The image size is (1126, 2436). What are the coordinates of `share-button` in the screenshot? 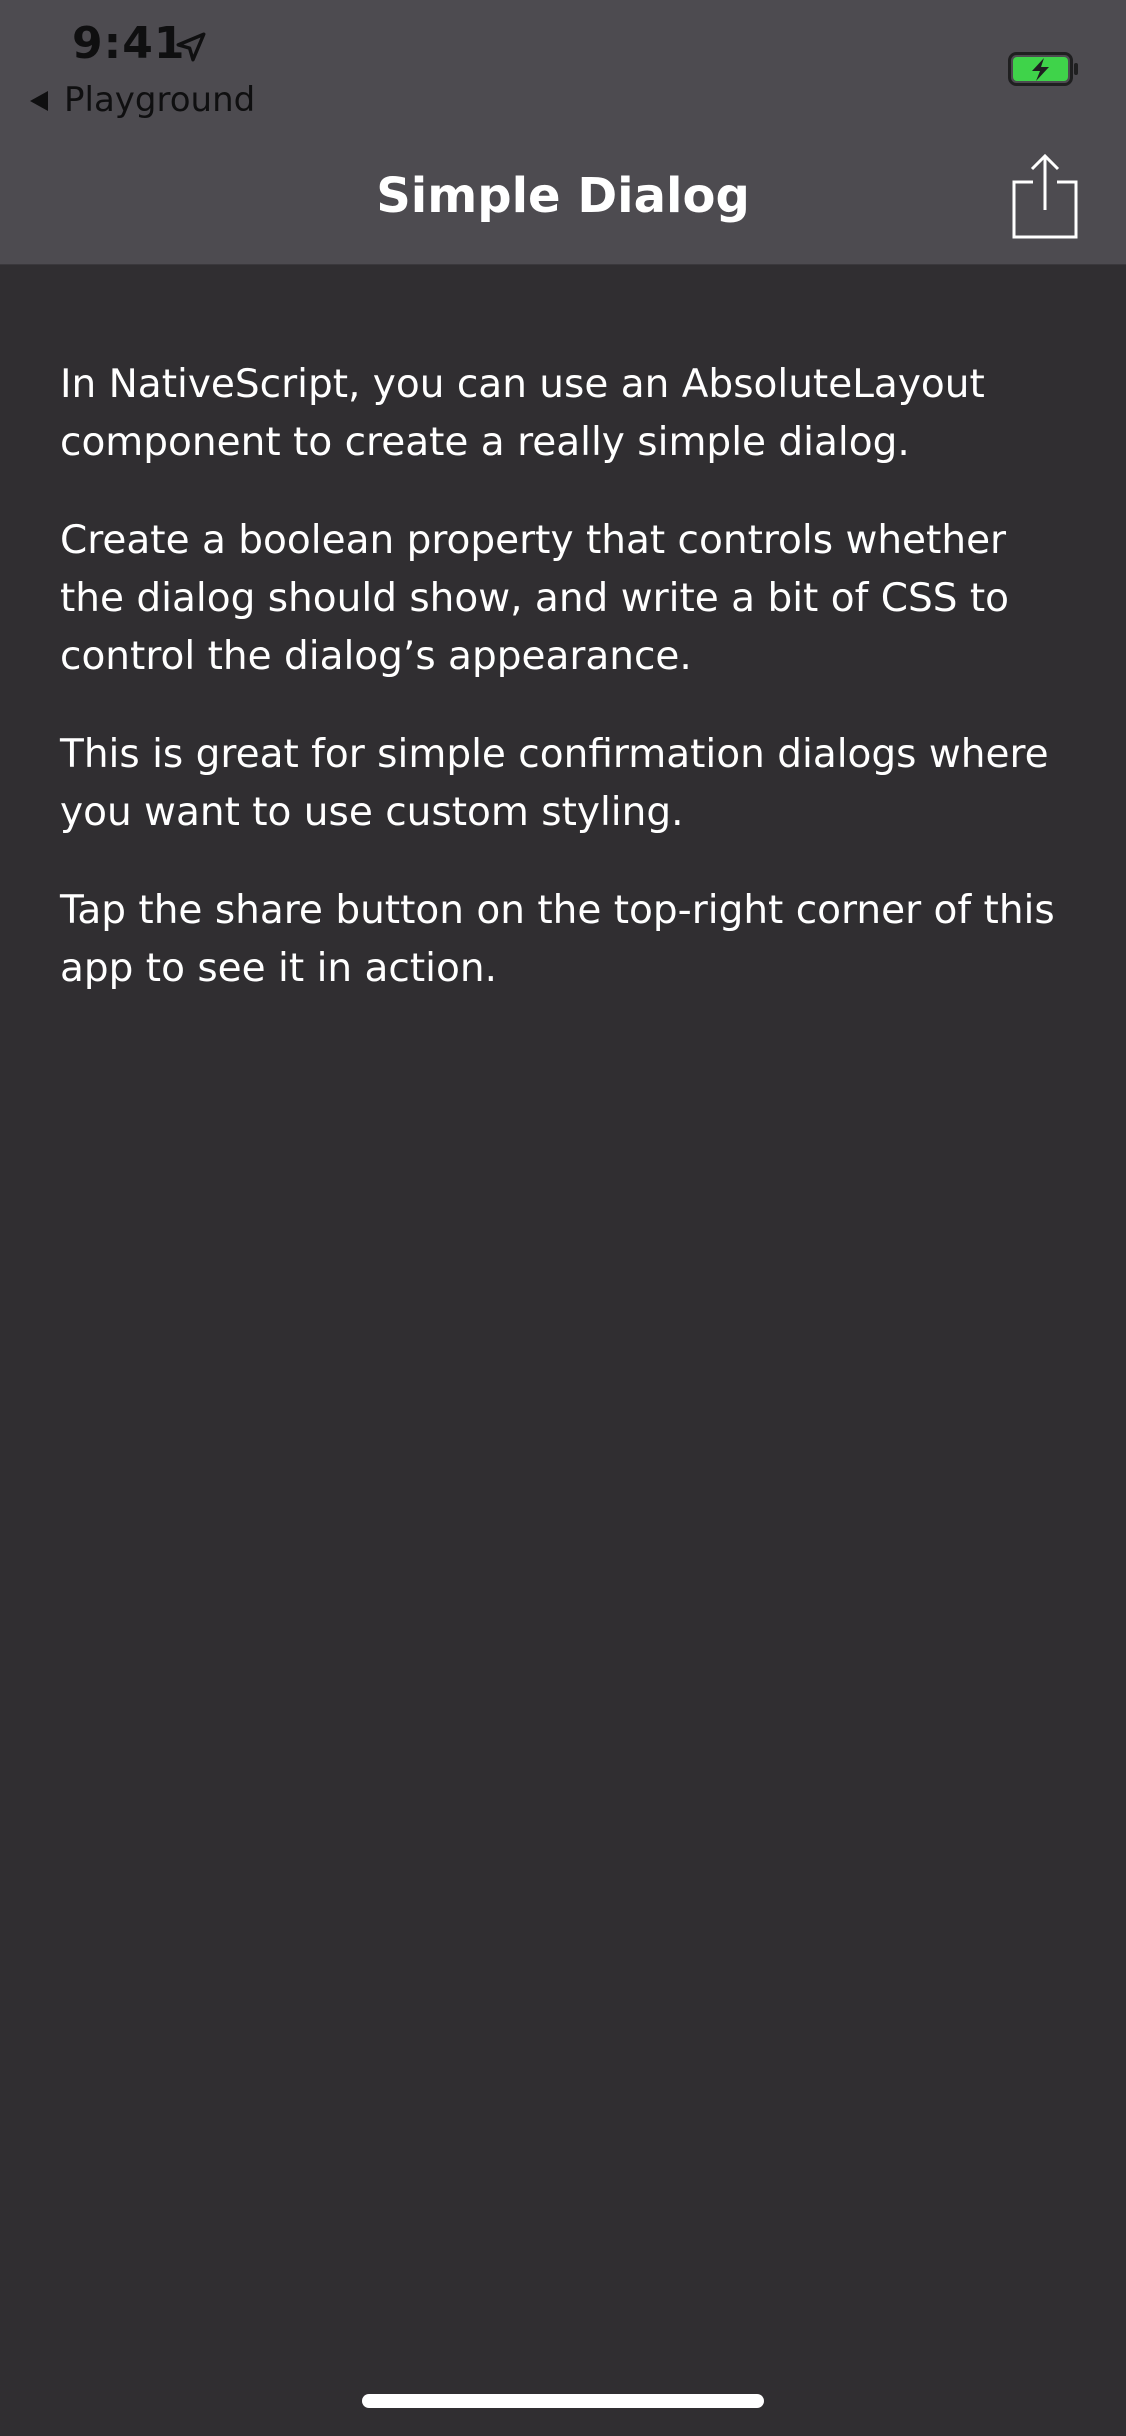 It's located at (1045, 196).